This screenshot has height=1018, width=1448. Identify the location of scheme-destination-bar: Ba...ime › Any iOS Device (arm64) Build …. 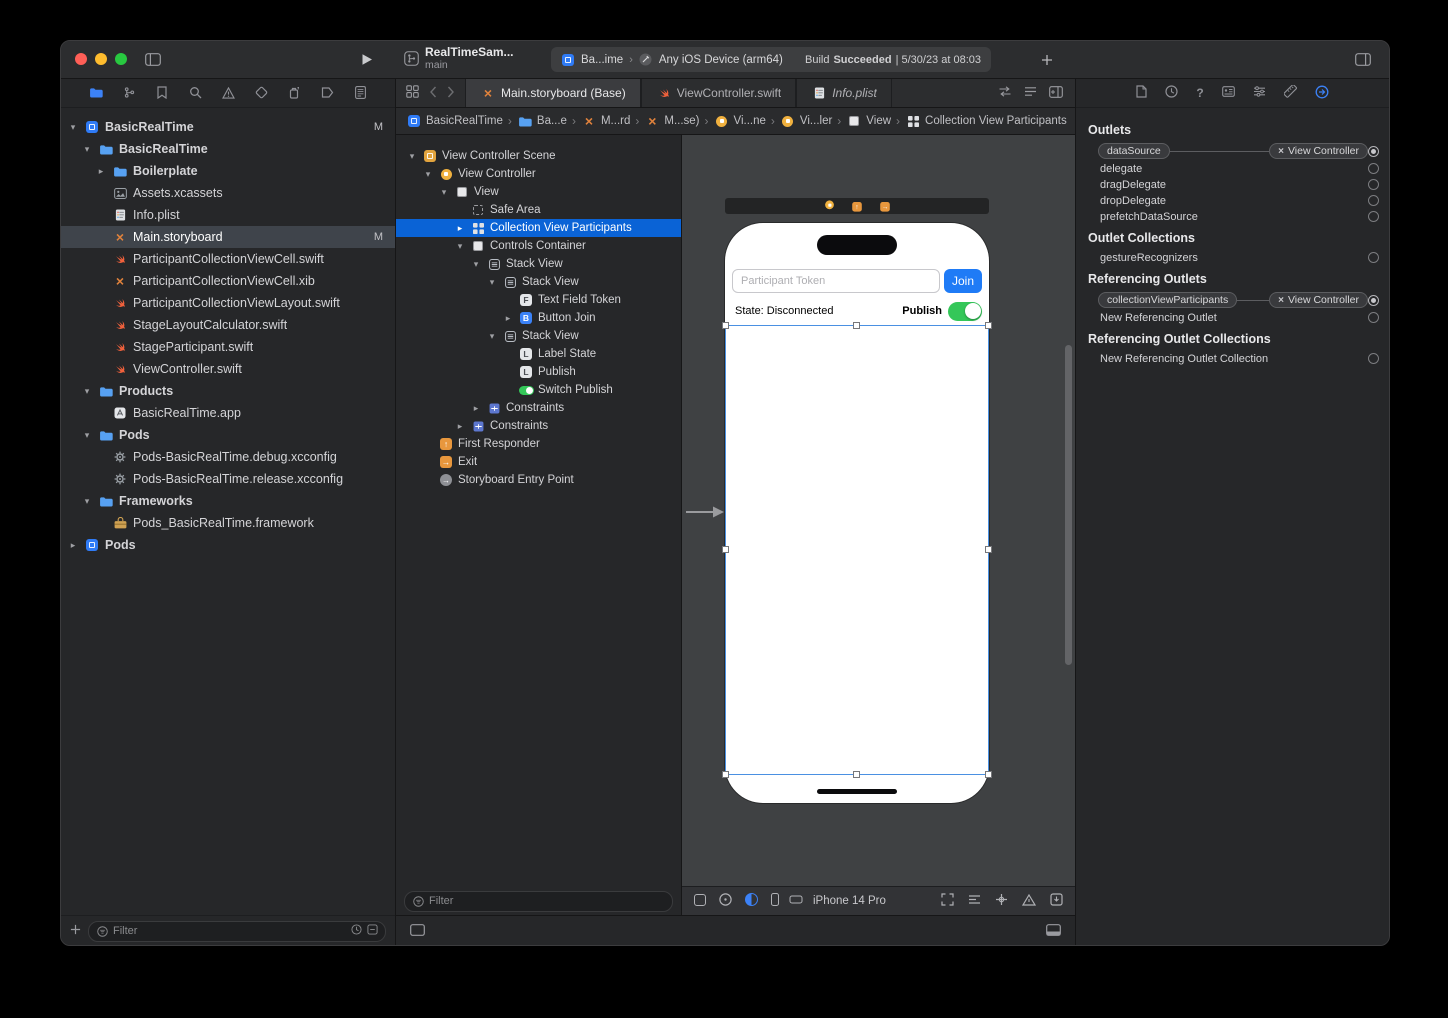
(771, 59).